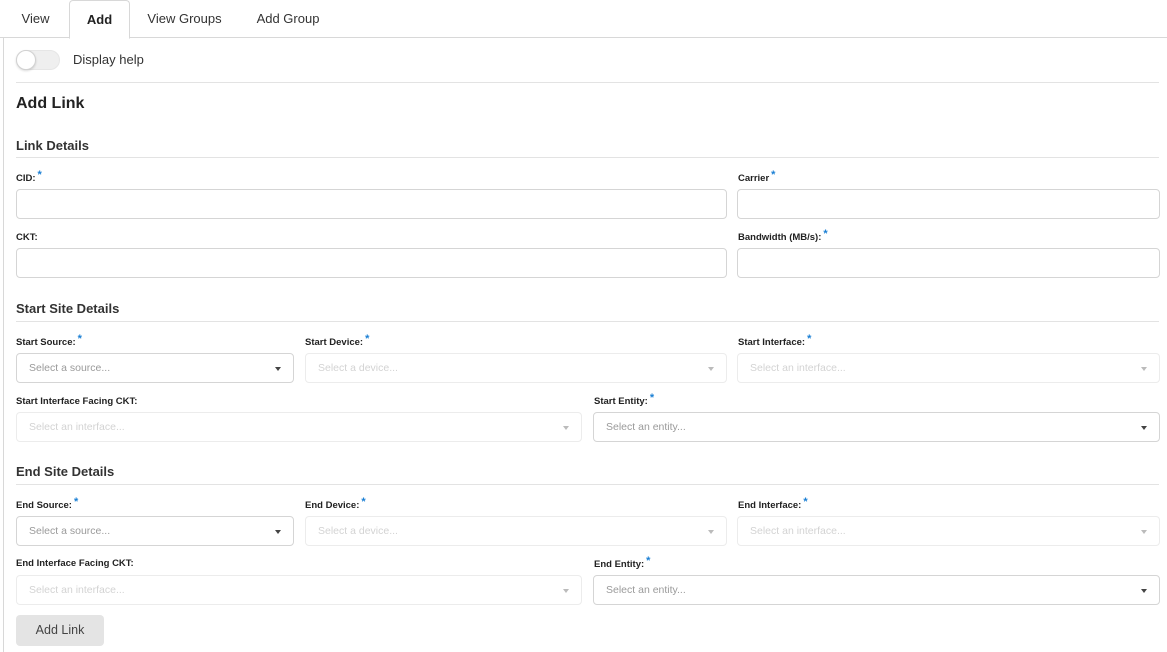 The width and height of the screenshot is (1167, 652). What do you see at coordinates (60, 630) in the screenshot?
I see `add-link-button: Add Link` at bounding box center [60, 630].